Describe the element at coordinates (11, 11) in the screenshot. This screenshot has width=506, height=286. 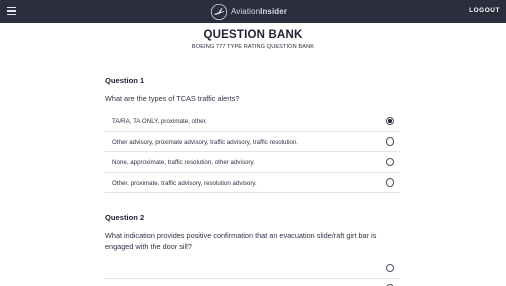
I see `hamburger-menu-icon` at that location.